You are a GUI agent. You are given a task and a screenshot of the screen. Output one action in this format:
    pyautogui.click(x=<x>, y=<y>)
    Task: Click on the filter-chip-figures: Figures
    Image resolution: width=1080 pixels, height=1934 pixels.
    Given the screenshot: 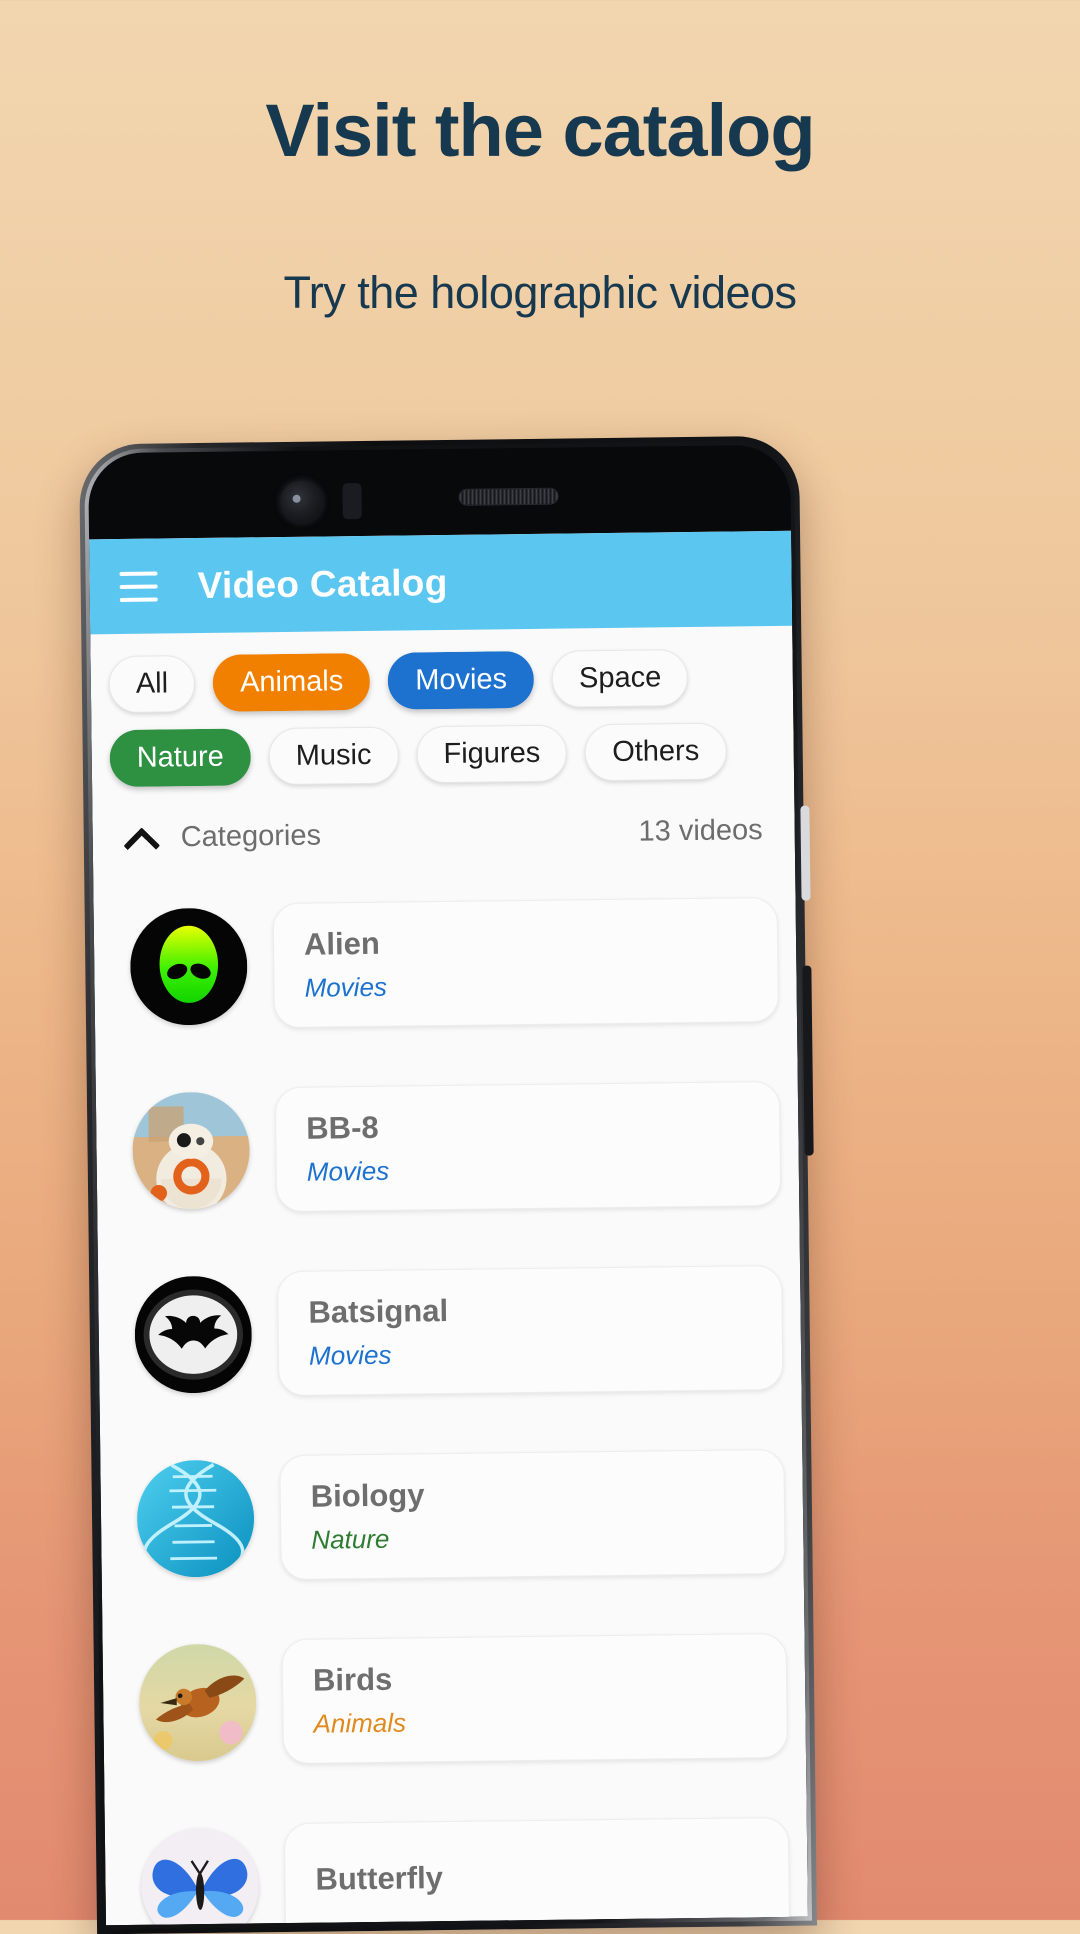 What is the action you would take?
    pyautogui.click(x=492, y=754)
    